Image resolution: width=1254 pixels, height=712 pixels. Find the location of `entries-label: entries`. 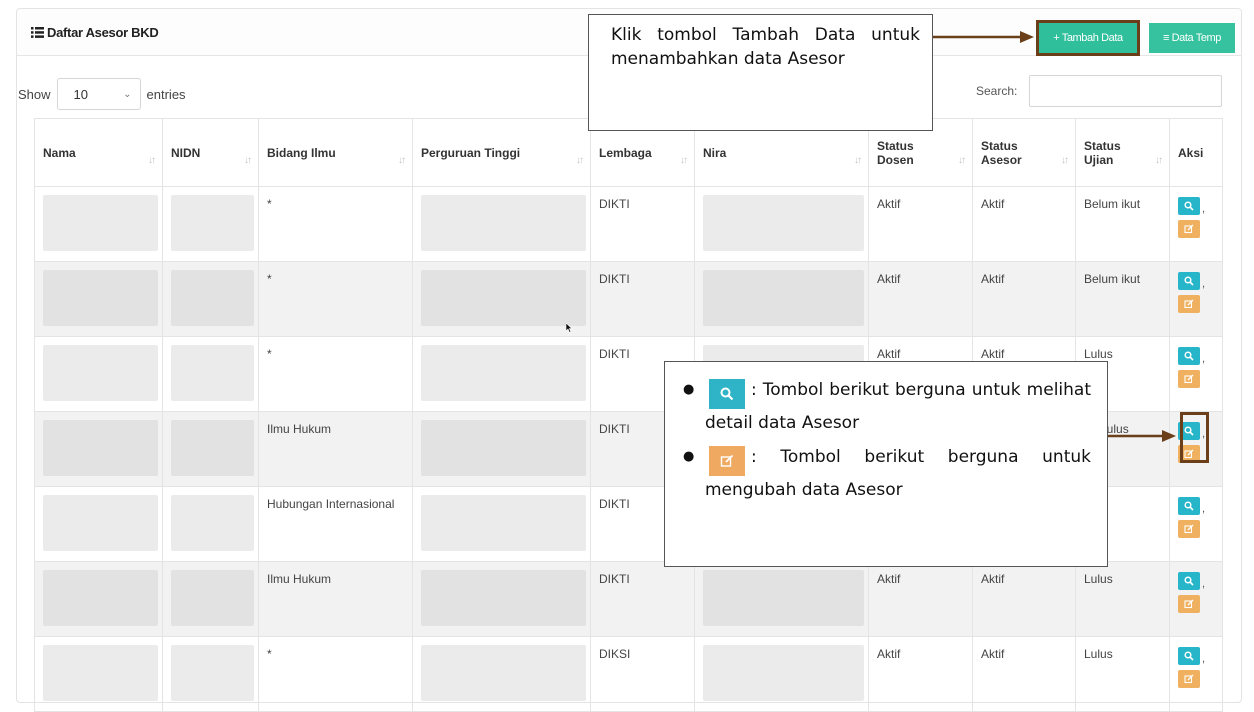

entries-label: entries is located at coordinates (166, 94).